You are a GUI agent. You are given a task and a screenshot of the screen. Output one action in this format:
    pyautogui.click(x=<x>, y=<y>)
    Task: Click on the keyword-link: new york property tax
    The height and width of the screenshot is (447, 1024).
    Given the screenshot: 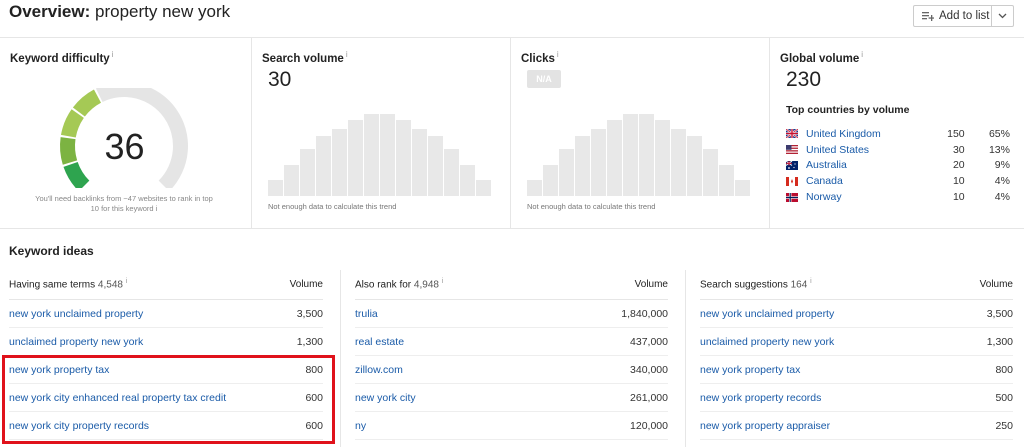 What is the action you would take?
    pyautogui.click(x=750, y=370)
    